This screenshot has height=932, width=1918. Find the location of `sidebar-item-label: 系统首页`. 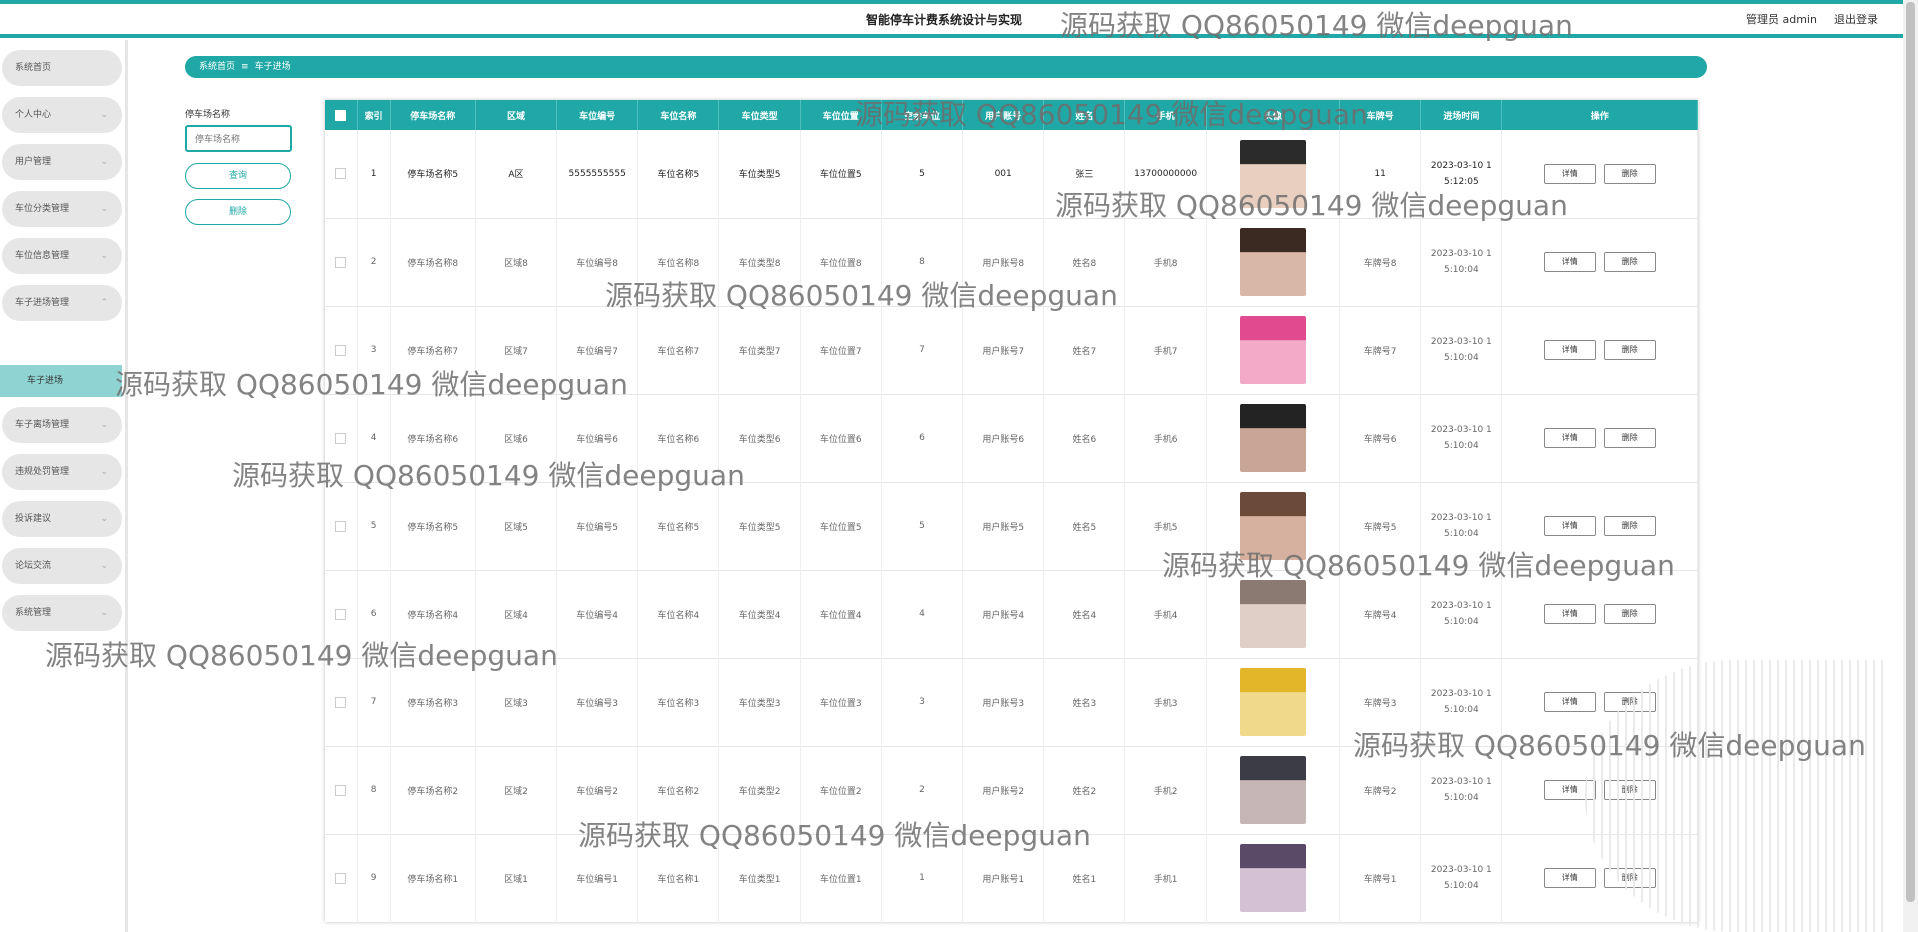

sidebar-item-label: 系统首页 is located at coordinates (33, 68).